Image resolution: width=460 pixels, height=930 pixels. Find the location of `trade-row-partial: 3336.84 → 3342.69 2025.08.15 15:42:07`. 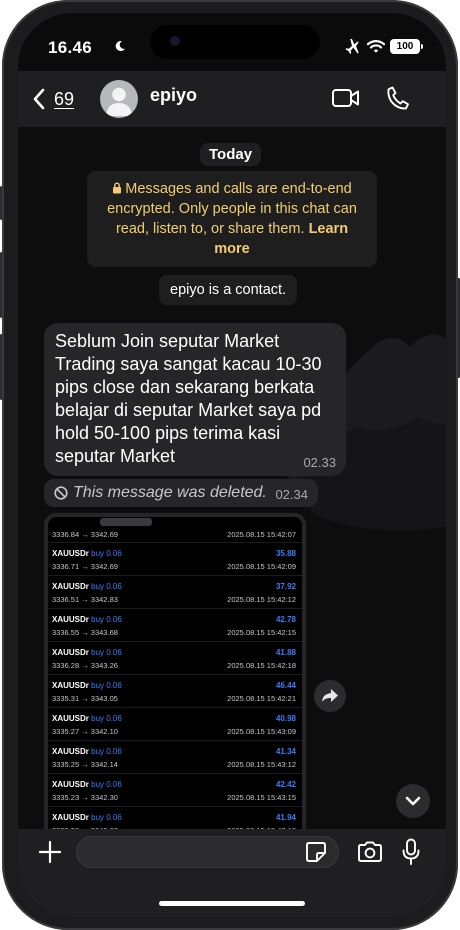

trade-row-partial: 3336.84 → 3342.69 2025.08.15 15:42:07 is located at coordinates (175, 535).